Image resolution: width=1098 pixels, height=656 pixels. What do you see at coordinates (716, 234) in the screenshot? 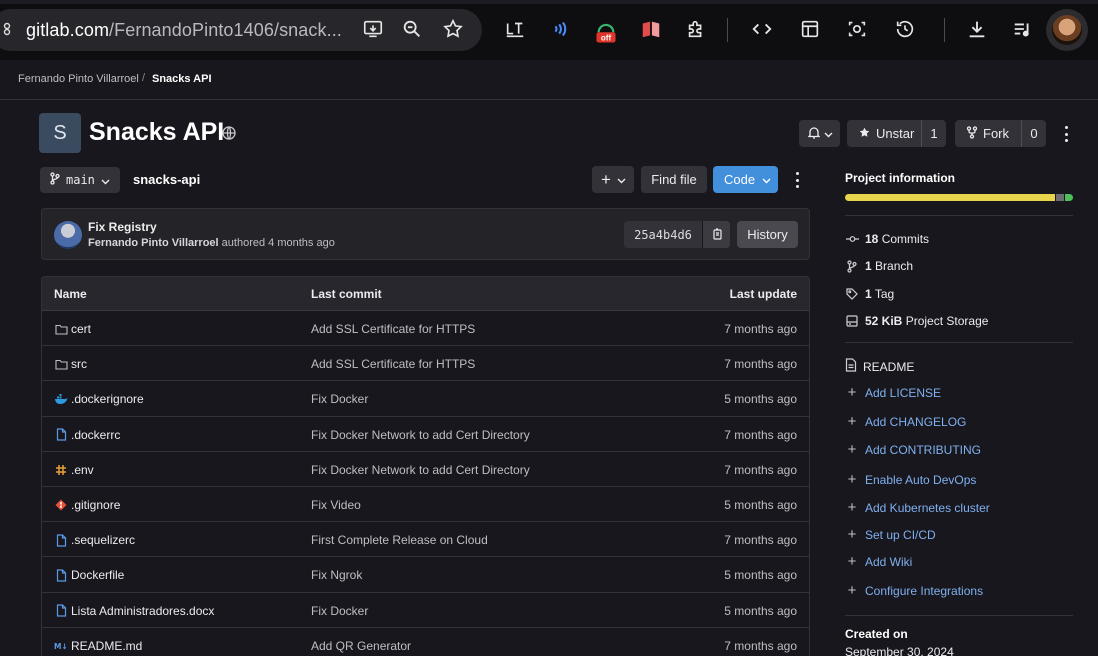
I see `copy-sha-button` at bounding box center [716, 234].